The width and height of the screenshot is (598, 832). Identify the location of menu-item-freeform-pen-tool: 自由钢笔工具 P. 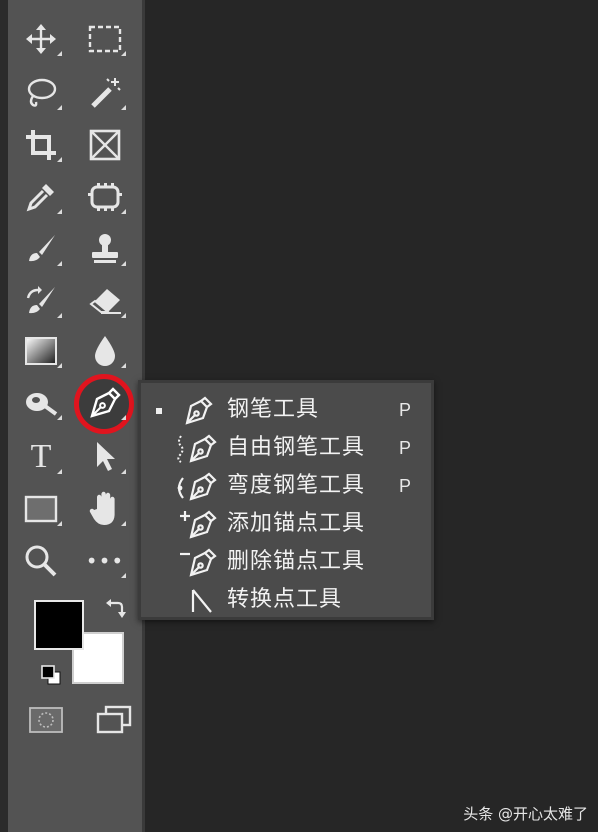
(286, 448).